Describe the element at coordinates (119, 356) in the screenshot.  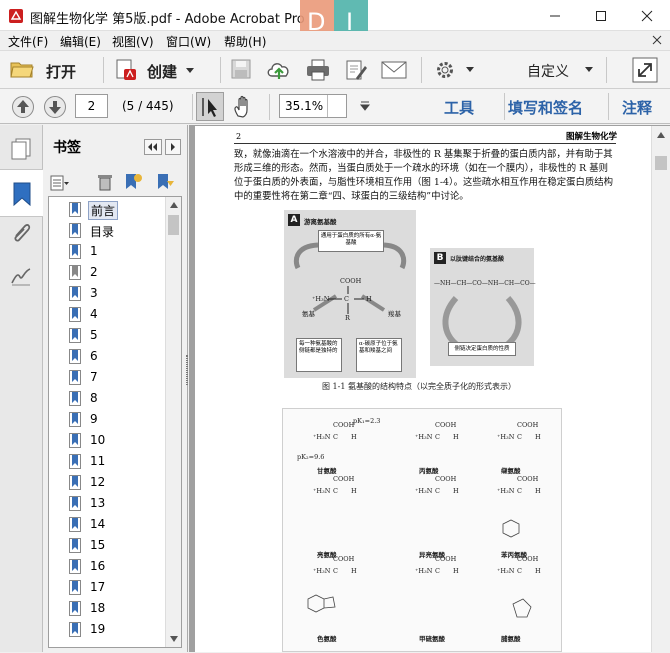
I see `bookmark-item: 6` at that location.